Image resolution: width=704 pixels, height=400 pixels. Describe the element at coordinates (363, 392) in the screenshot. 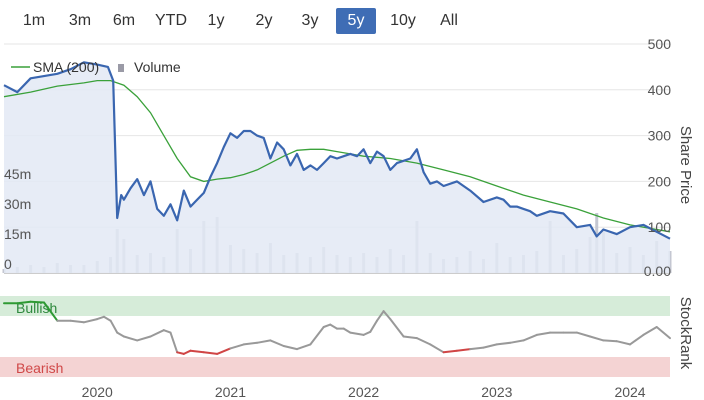

I see `x-tick-label: 2022` at that location.